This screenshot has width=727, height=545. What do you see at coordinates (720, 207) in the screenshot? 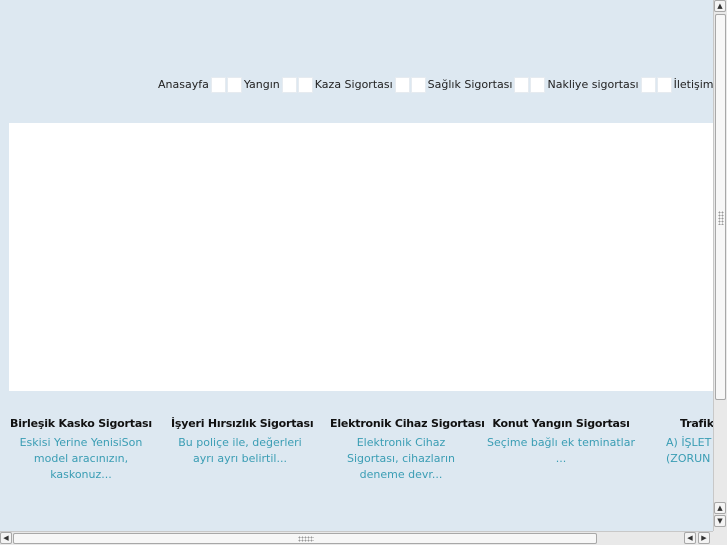
I see `vertical-scroll-thumb` at bounding box center [720, 207].